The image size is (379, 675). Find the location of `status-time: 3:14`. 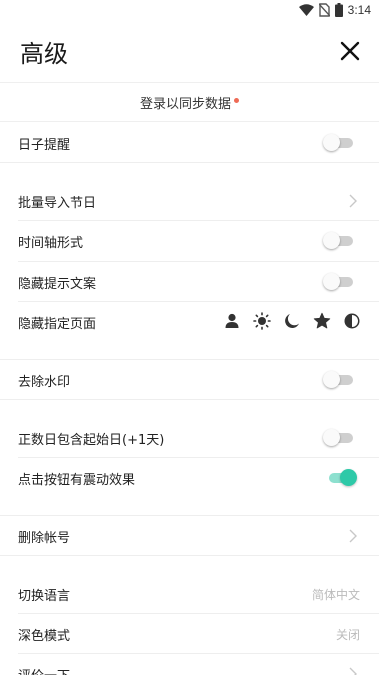

status-time: 3:14 is located at coordinates (359, 10).